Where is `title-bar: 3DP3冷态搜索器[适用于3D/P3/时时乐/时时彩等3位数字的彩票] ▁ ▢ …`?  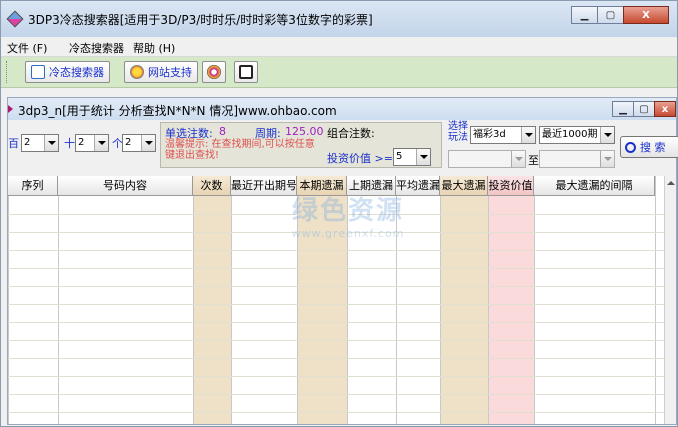 title-bar: 3DP3冷态搜索器[适用于3D/P3/时时乐/时时彩等3位数字的彩票] ▁ ▢ … is located at coordinates (339, 19).